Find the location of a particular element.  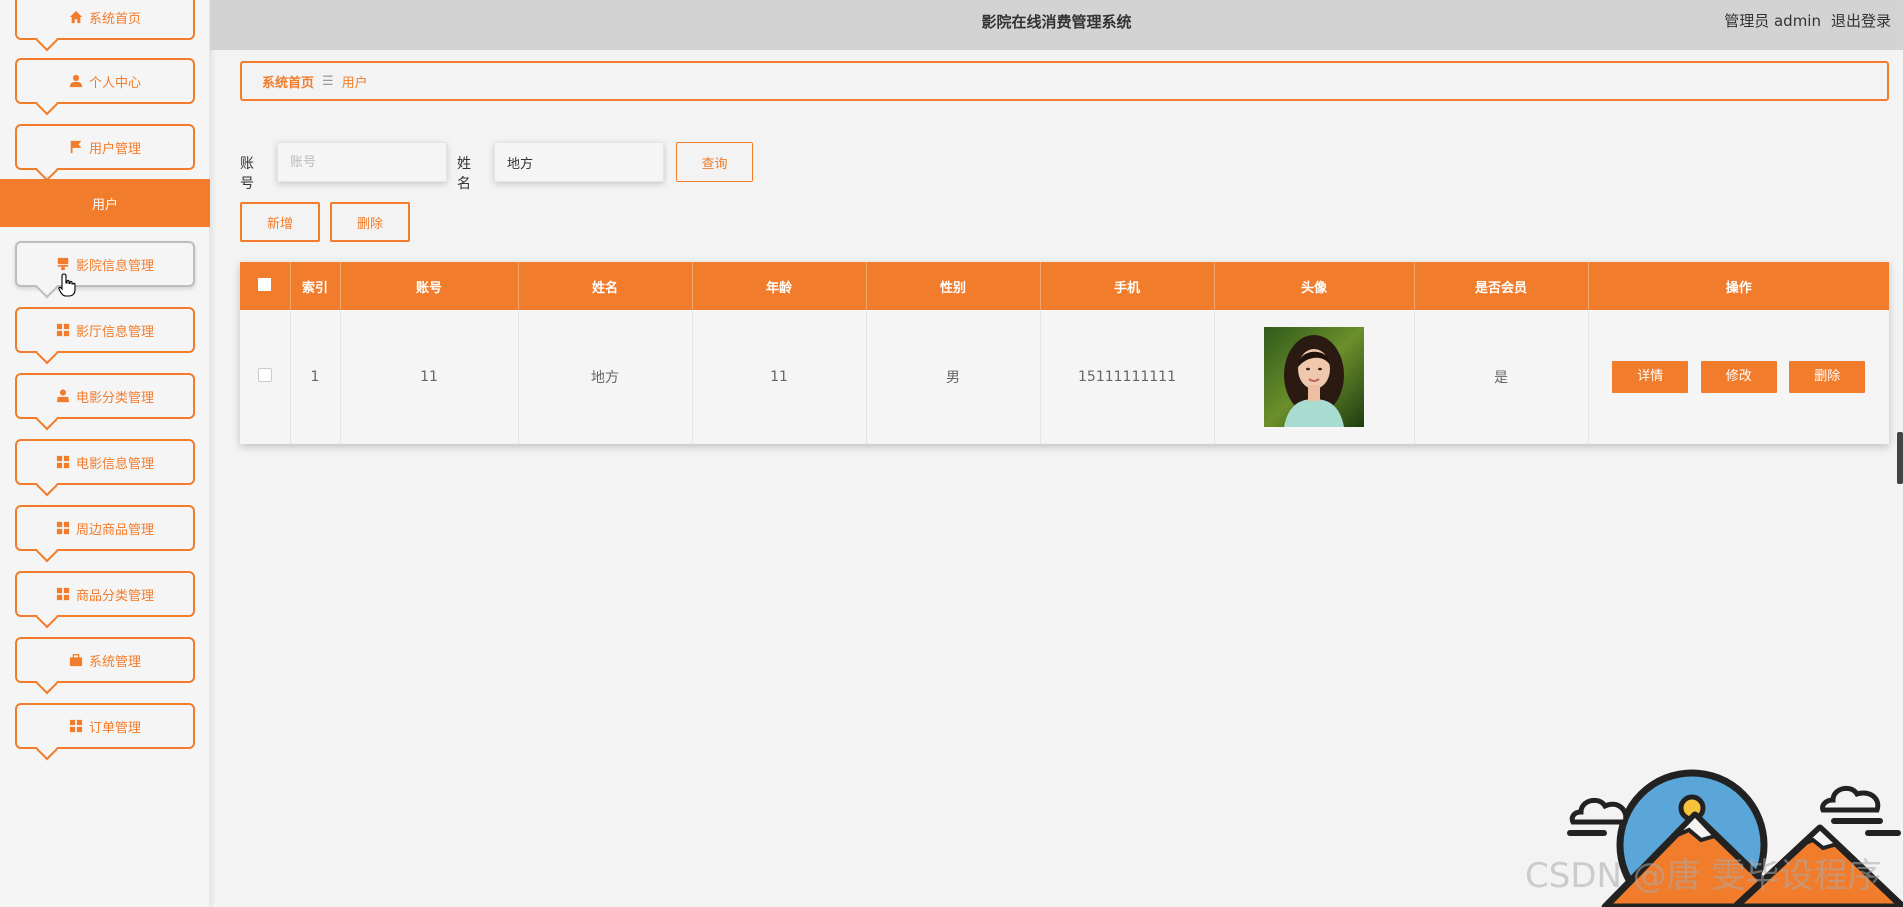

top-header: 影院在线消费管理系统 管理员 admin 退出登录 is located at coordinates (1056, 25).